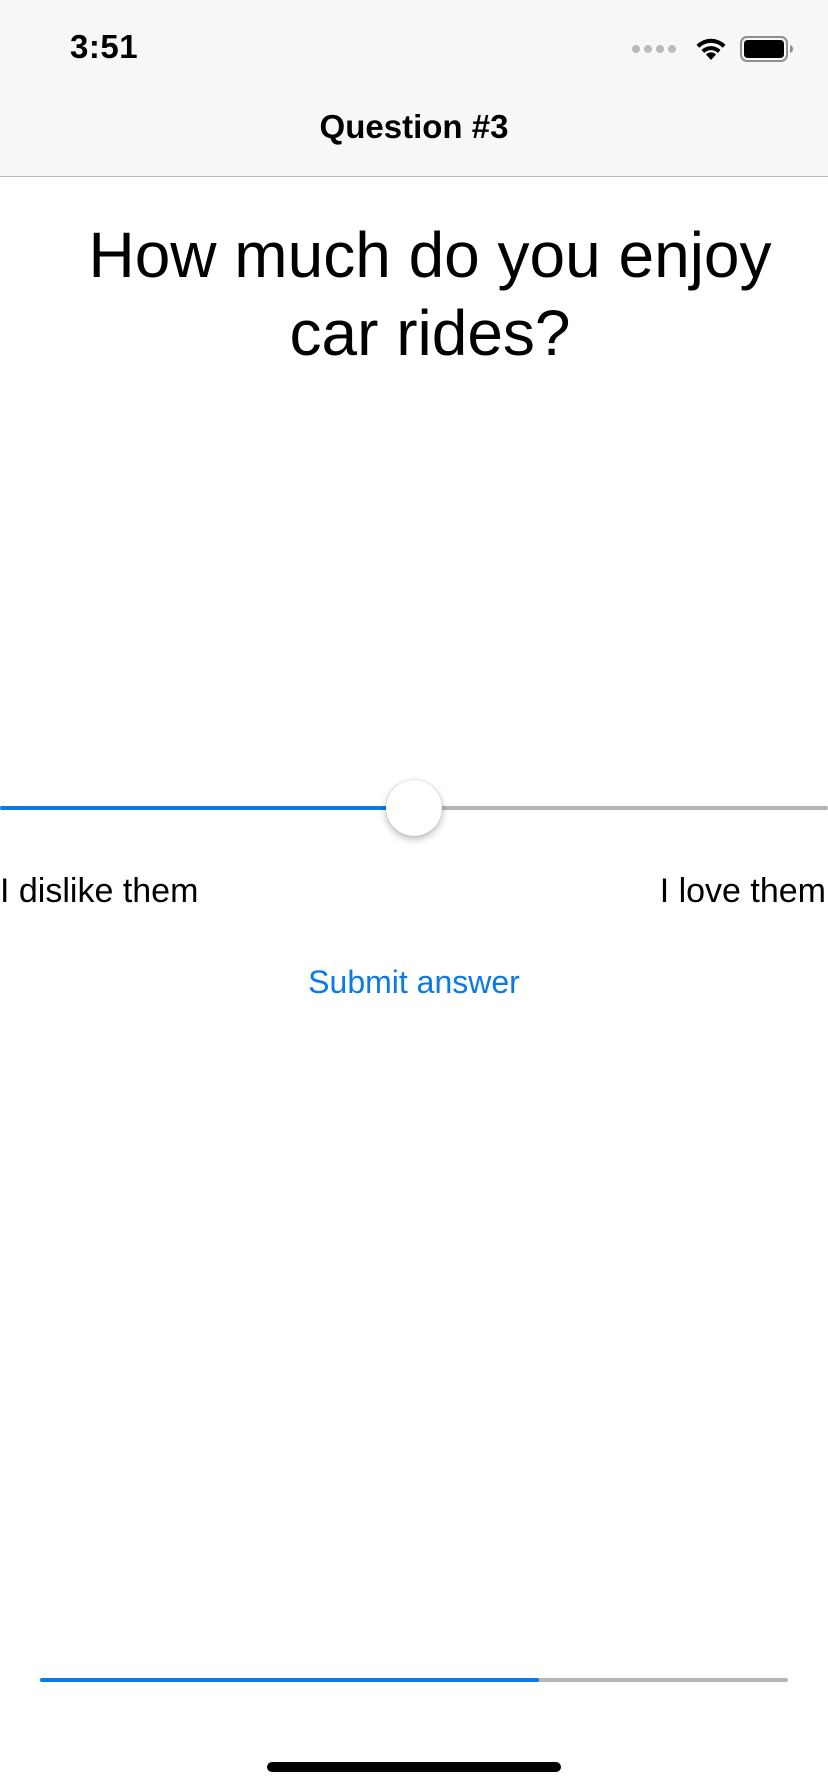 The width and height of the screenshot is (828, 1792). I want to click on slider-thumb, so click(414, 808).